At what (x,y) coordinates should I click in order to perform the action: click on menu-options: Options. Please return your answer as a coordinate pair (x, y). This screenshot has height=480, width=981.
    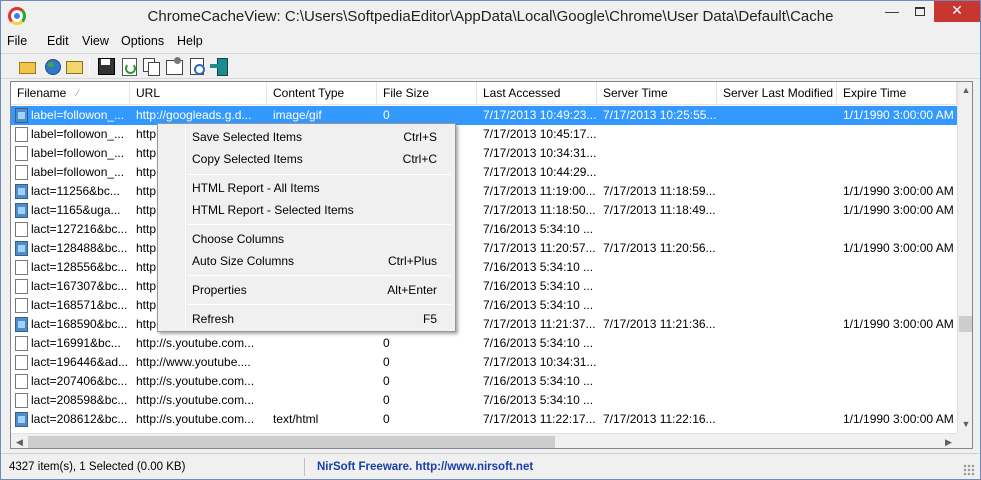
    Looking at the image, I should click on (142, 41).